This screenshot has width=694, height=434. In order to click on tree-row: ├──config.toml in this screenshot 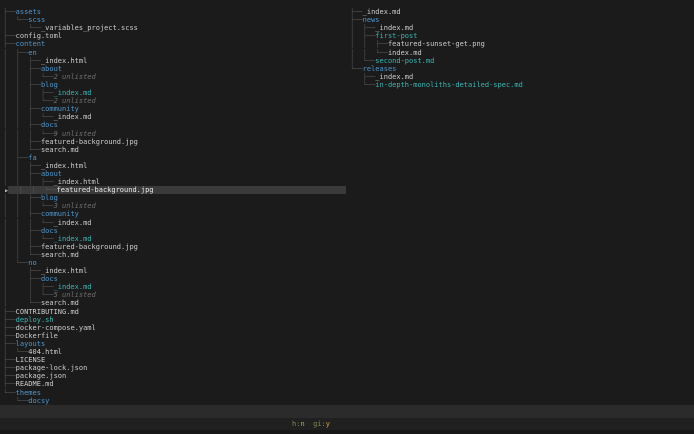, I will do `click(173, 36)`.